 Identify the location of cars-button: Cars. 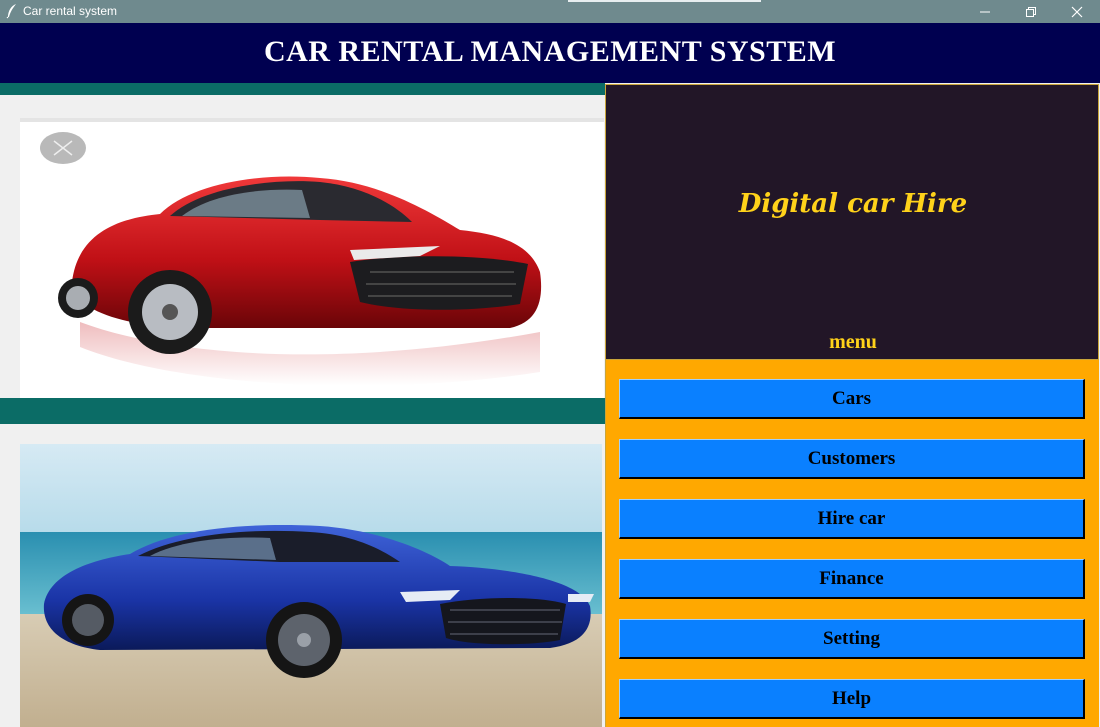
(852, 399).